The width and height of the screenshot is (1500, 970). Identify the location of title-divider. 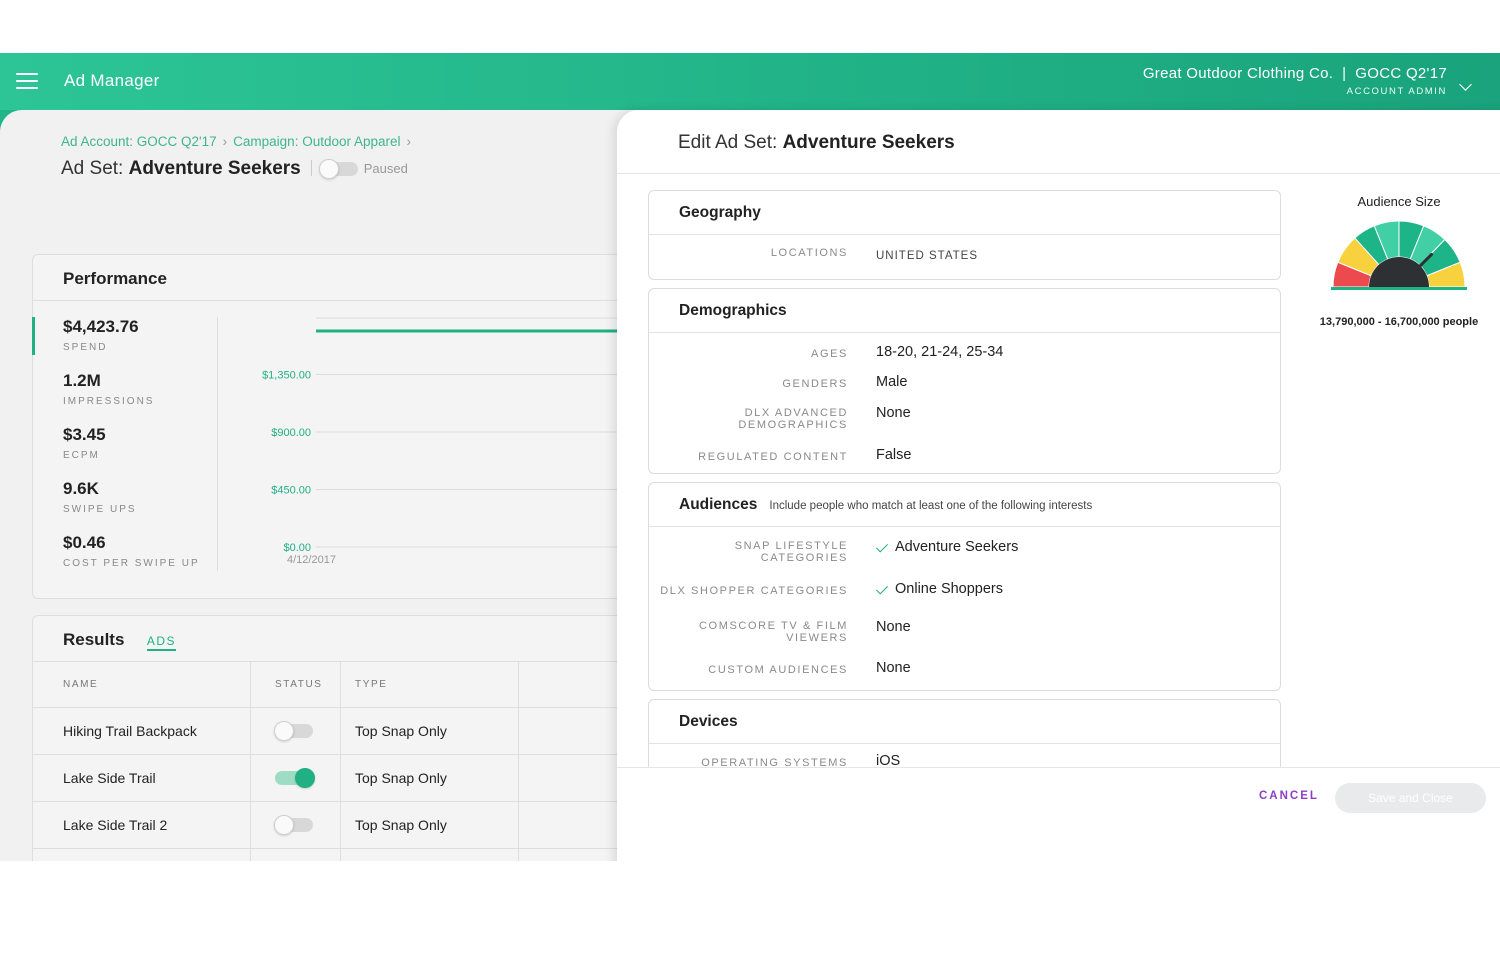
(311, 168).